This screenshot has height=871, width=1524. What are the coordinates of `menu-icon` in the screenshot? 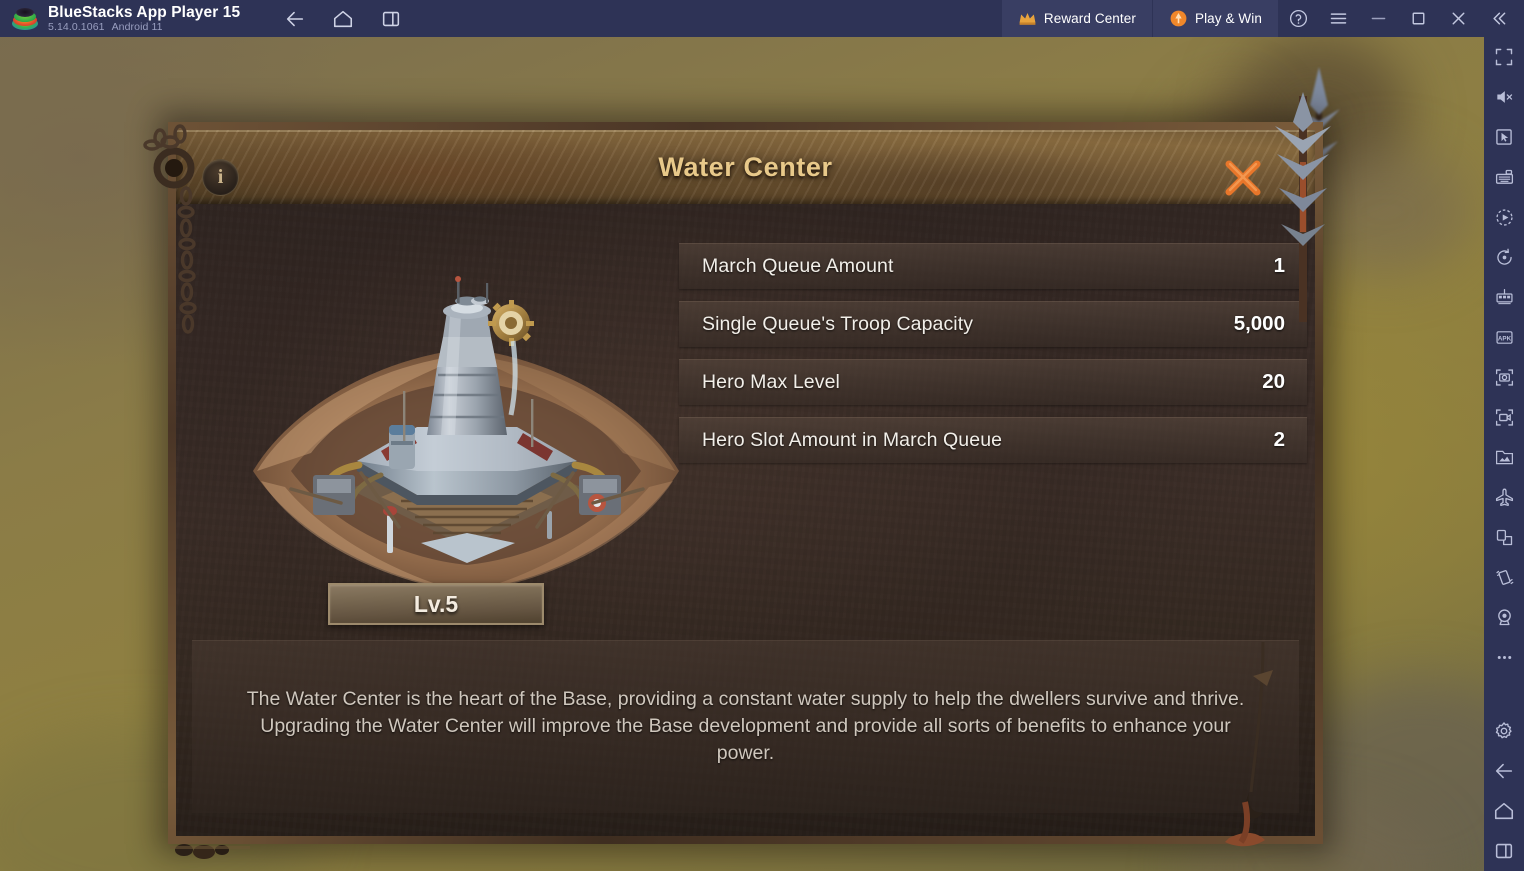 It's located at (1338, 18).